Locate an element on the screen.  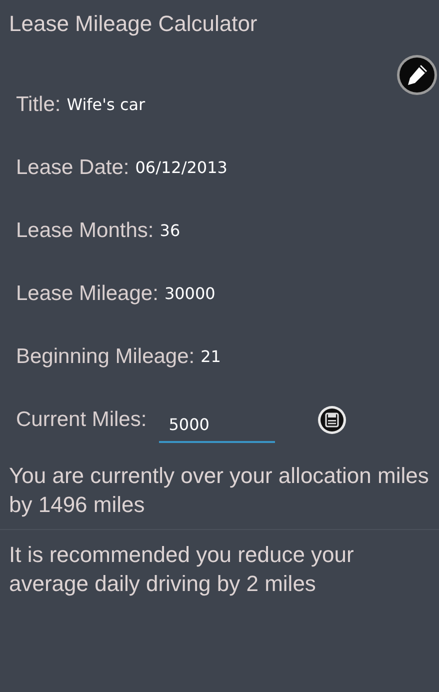
pencil-icon is located at coordinates (417, 75).